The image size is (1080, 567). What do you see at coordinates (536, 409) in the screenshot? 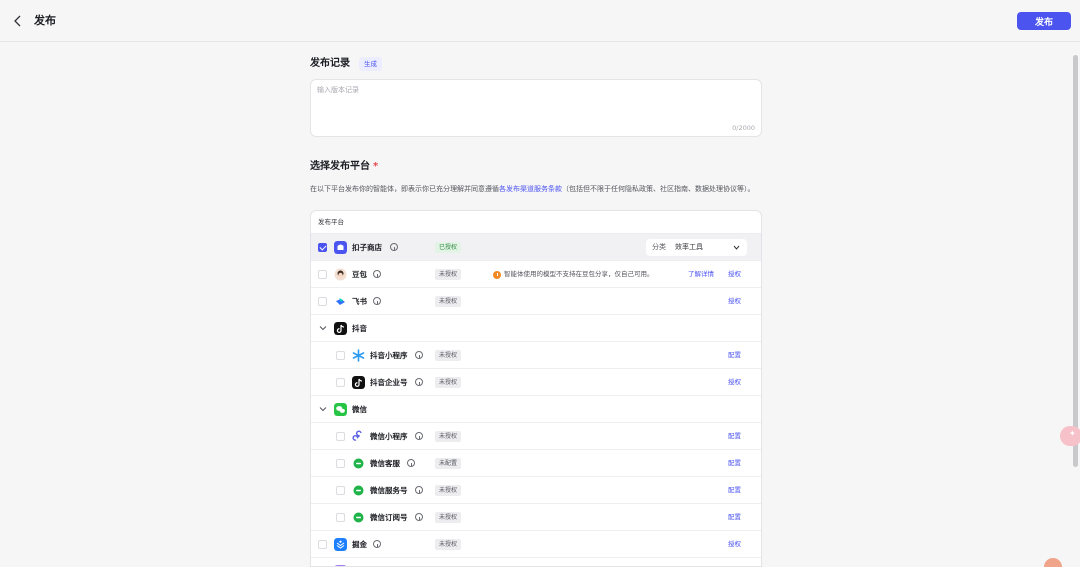
I see `platform-group-wechat: 微信` at bounding box center [536, 409].